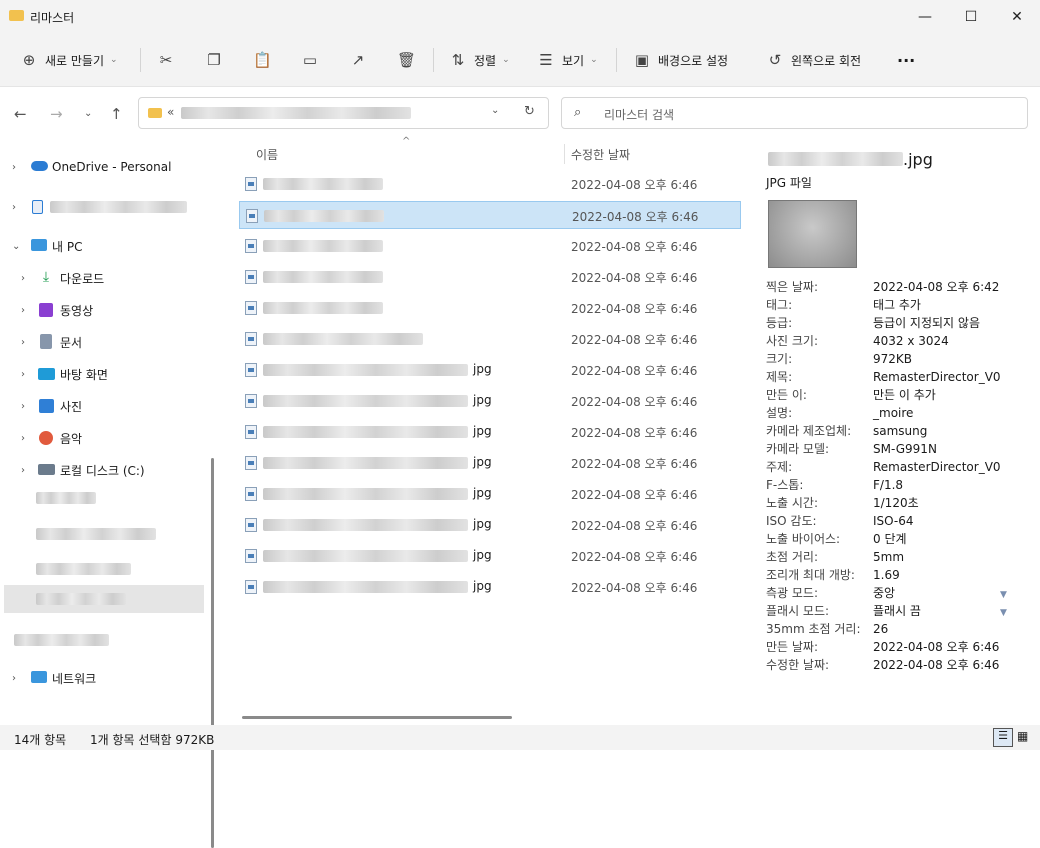 Image resolution: width=1040 pixels, height=848 pixels. Describe the element at coordinates (794, 113) in the screenshot. I see `search-box: ⌕ 리마스터 검색` at that location.